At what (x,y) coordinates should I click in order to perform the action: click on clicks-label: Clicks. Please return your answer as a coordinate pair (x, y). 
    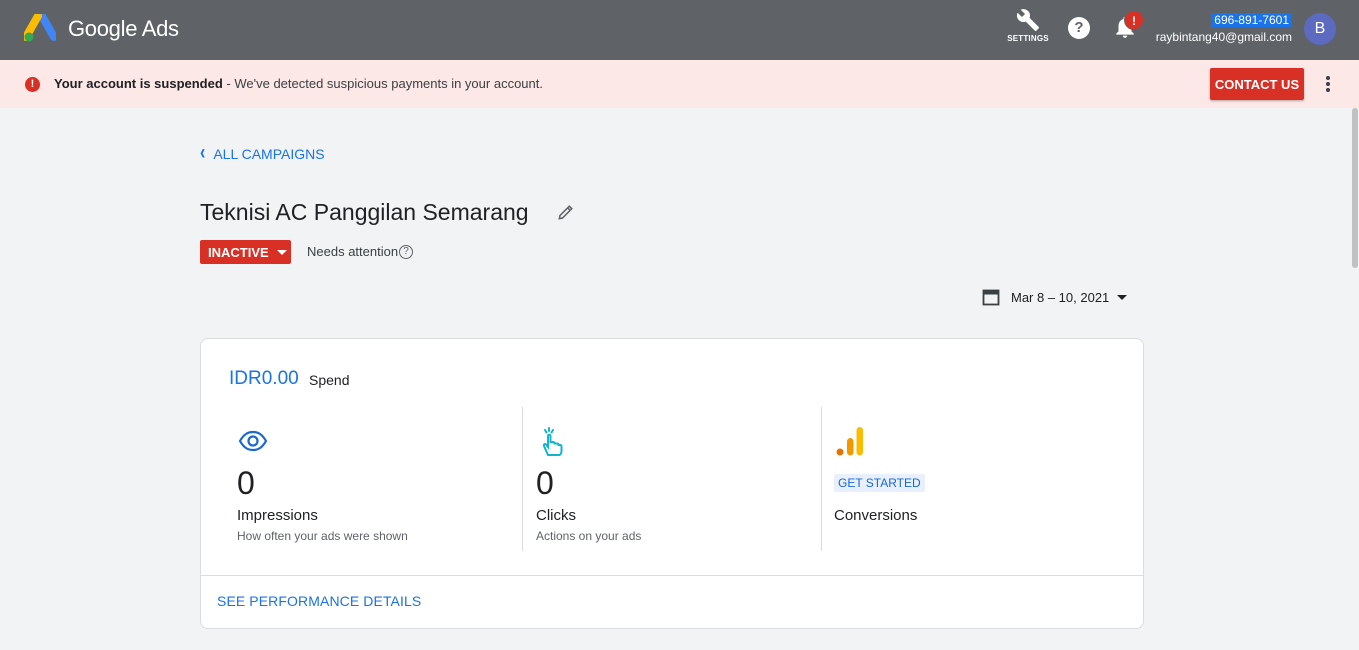
    Looking at the image, I should click on (556, 515).